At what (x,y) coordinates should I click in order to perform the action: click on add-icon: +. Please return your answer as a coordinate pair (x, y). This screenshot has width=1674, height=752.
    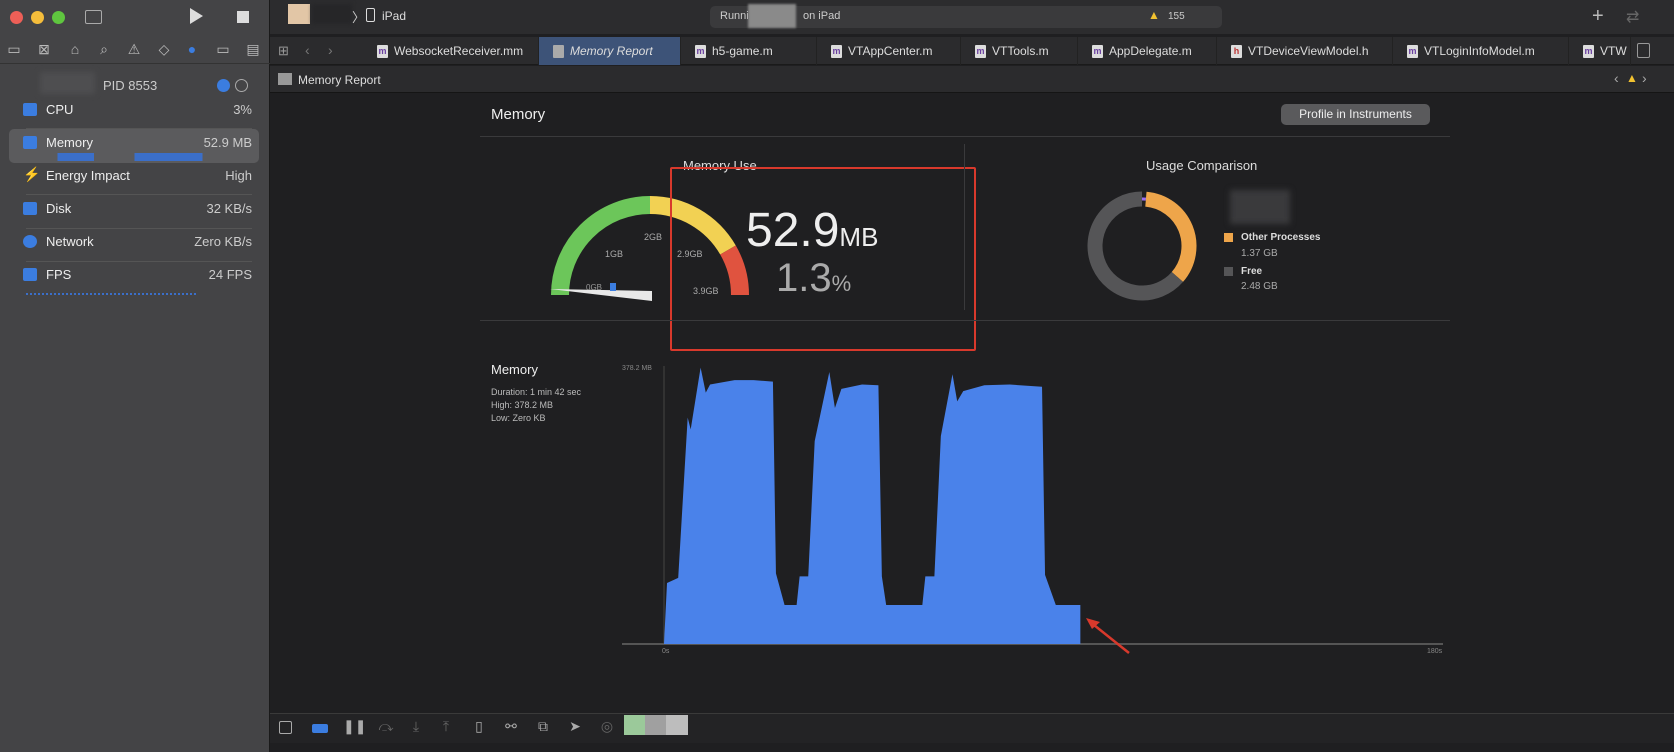
    Looking at the image, I should click on (1598, 16).